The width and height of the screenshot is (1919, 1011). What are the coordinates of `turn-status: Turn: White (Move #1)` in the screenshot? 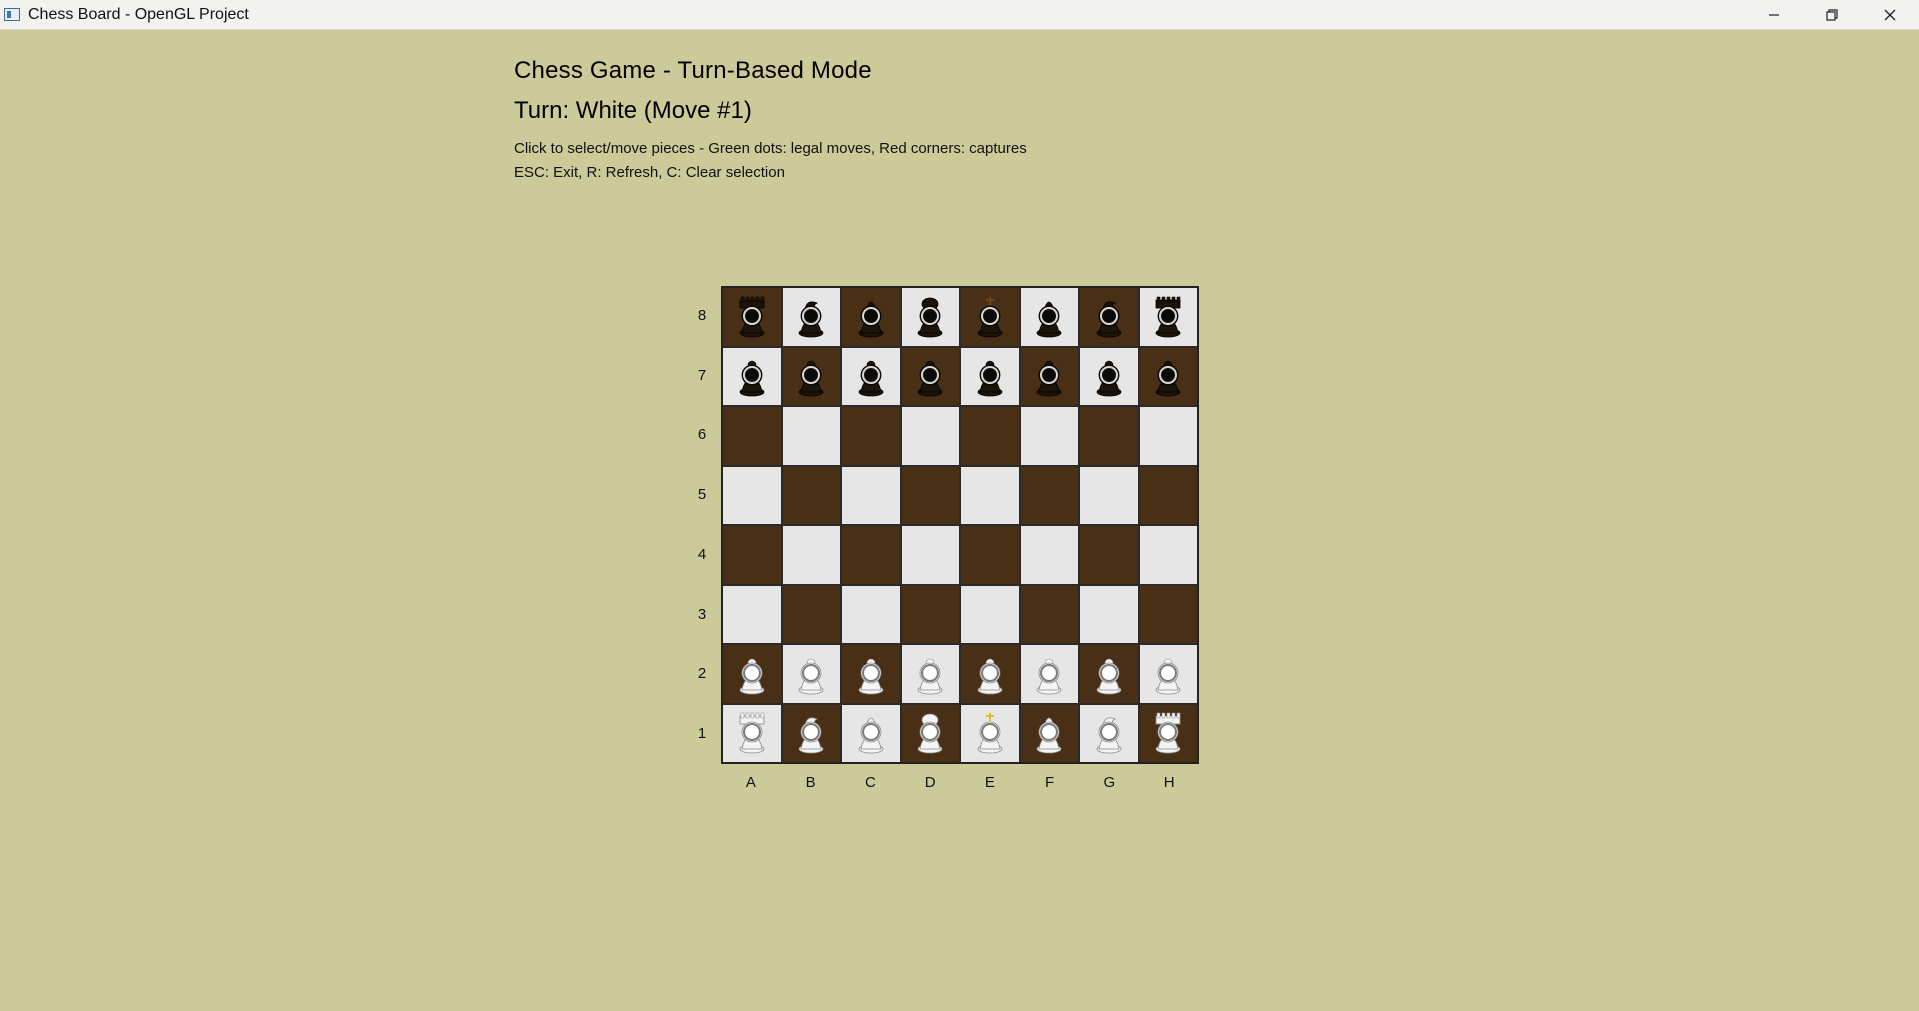 It's located at (633, 110).